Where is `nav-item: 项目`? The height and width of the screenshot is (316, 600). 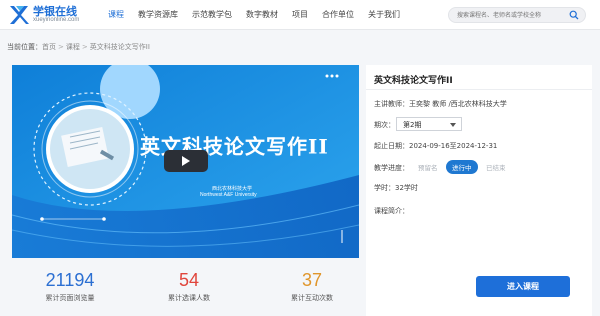
nav-item: 项目 is located at coordinates (300, 15).